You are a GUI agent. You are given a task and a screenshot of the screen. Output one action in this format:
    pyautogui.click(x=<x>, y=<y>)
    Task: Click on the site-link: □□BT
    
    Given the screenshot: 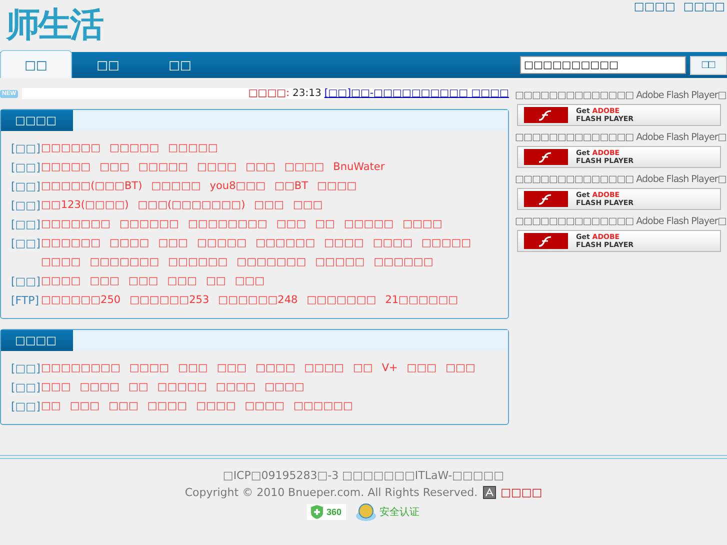 What is the action you would take?
    pyautogui.click(x=291, y=186)
    